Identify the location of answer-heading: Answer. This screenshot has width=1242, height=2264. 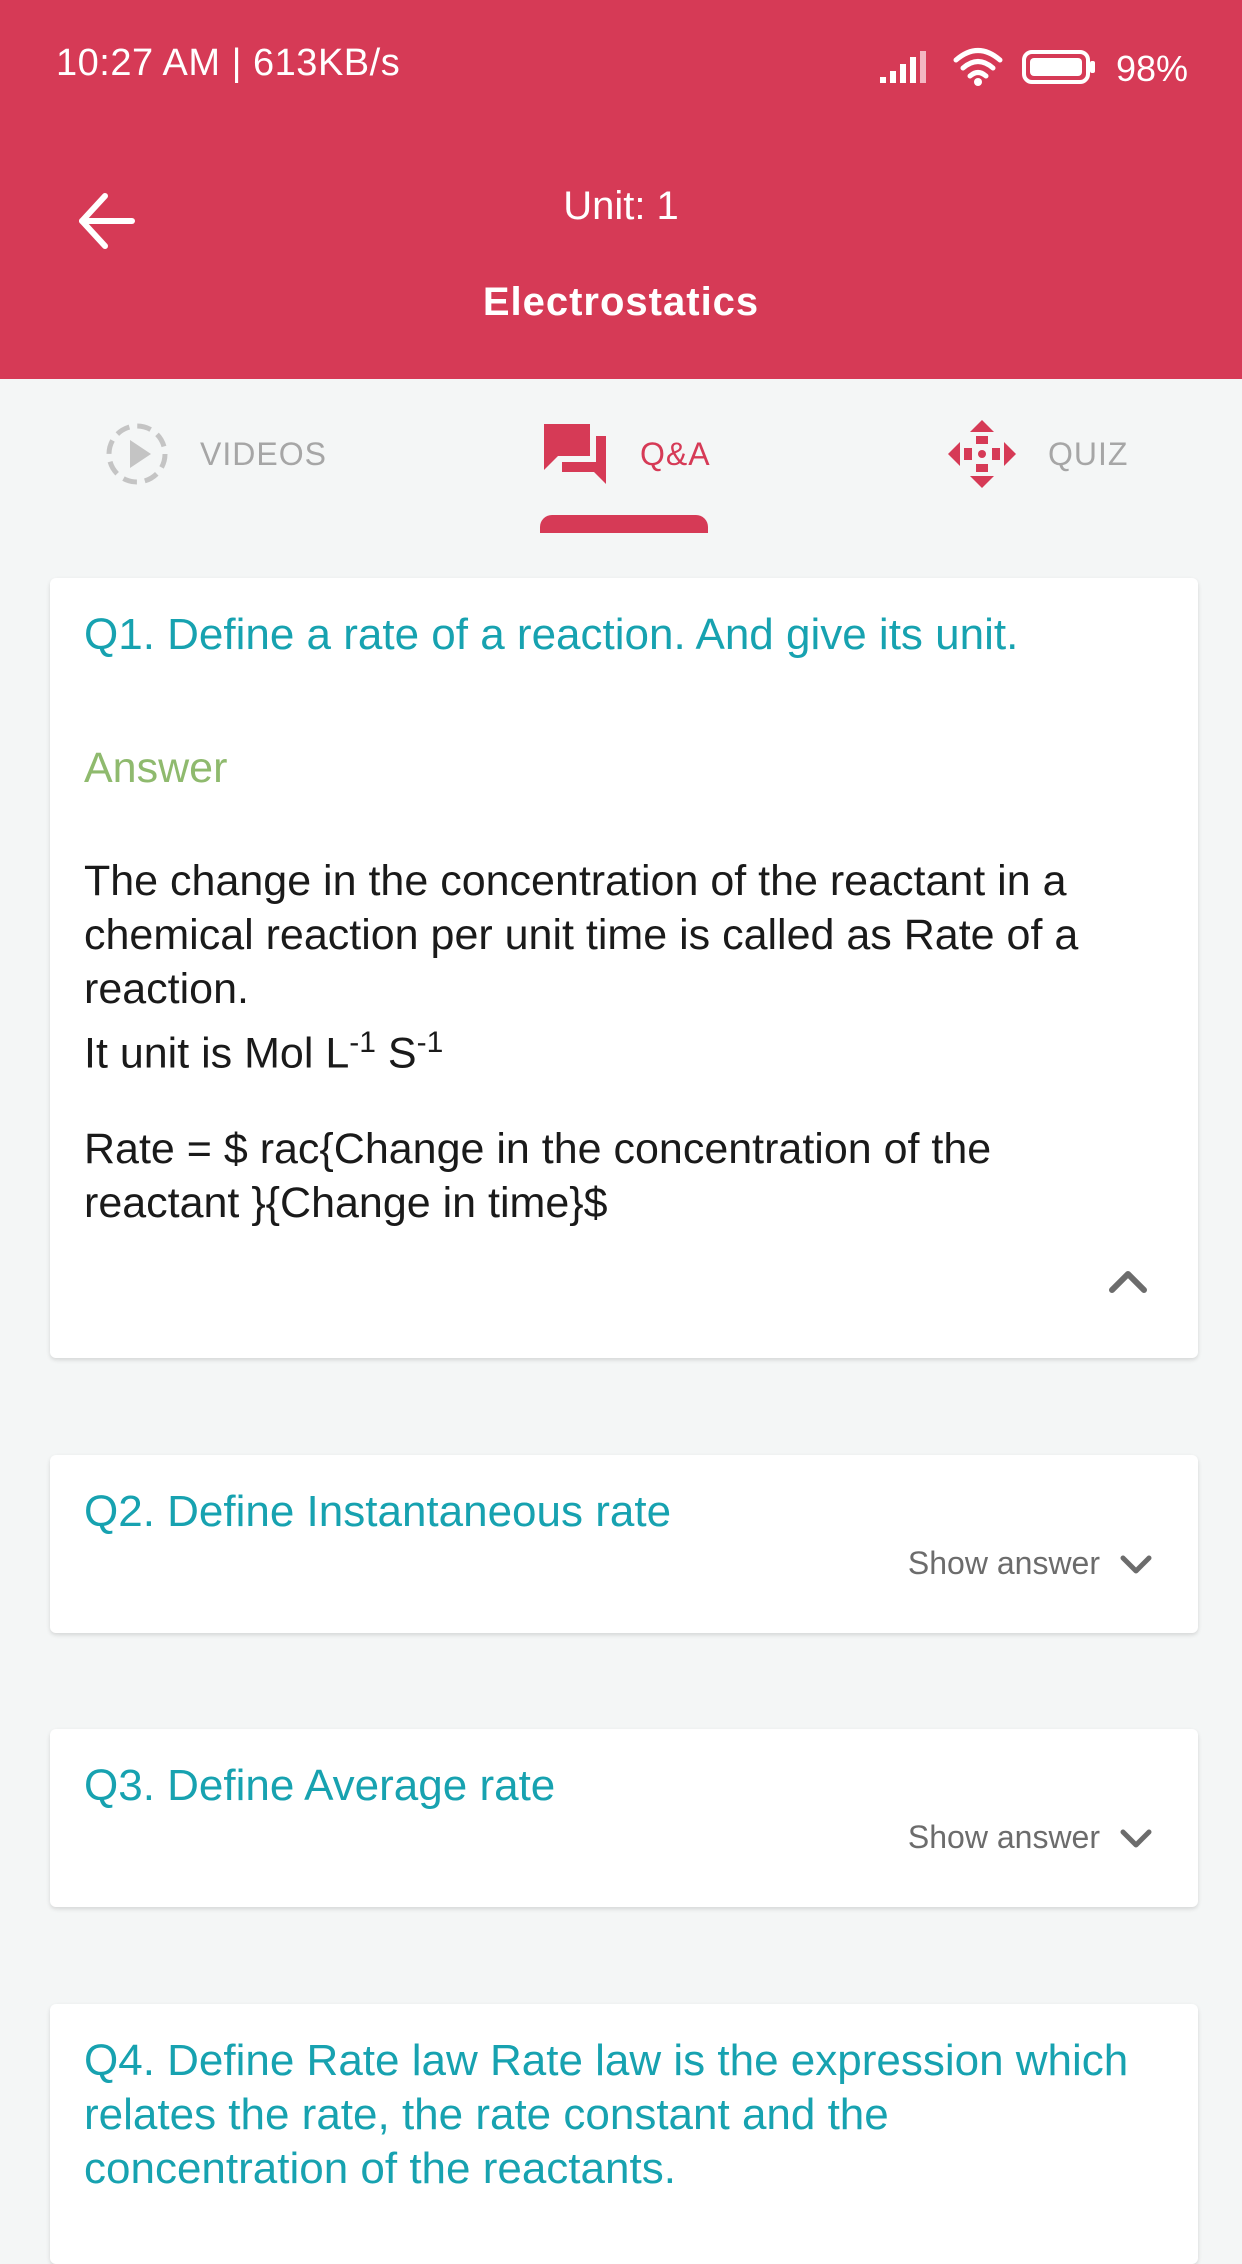
(156, 768).